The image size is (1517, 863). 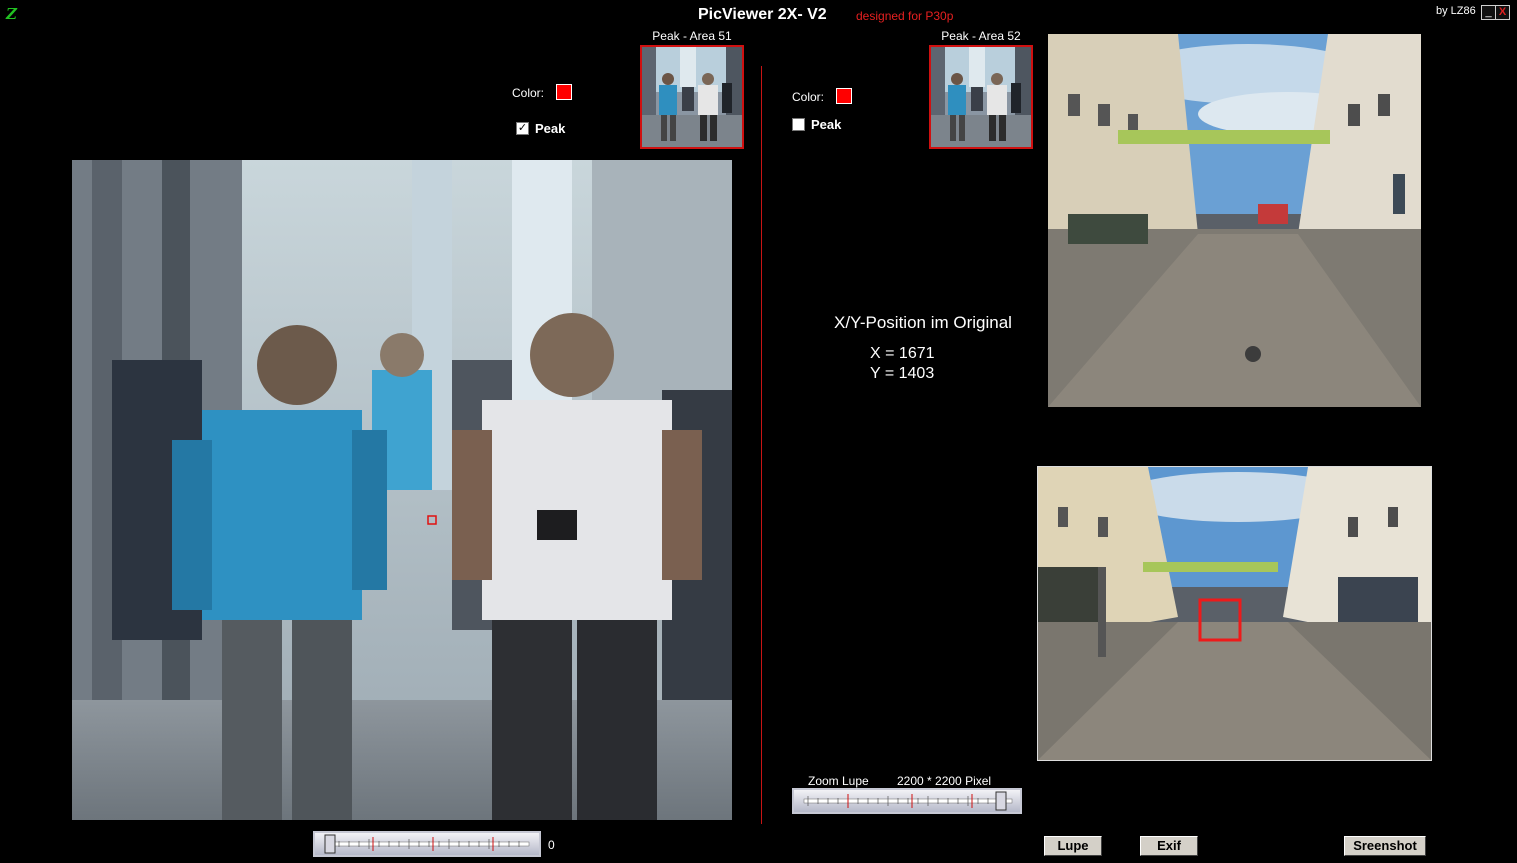 I want to click on color-swatch-left, so click(x=564, y=92).